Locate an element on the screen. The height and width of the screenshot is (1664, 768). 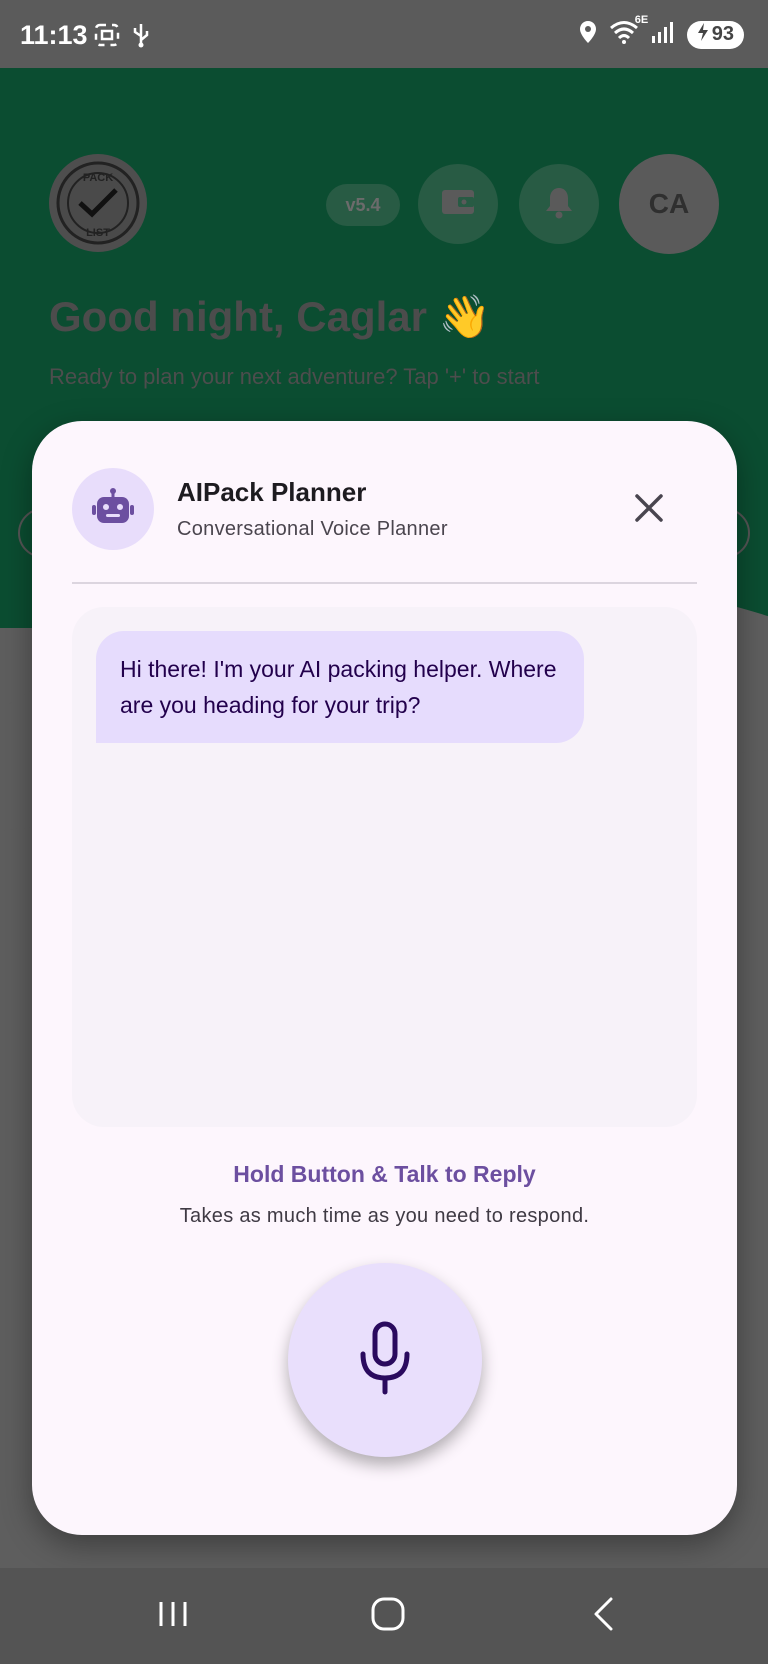
battery-indicator: 93 is located at coordinates (715, 34).